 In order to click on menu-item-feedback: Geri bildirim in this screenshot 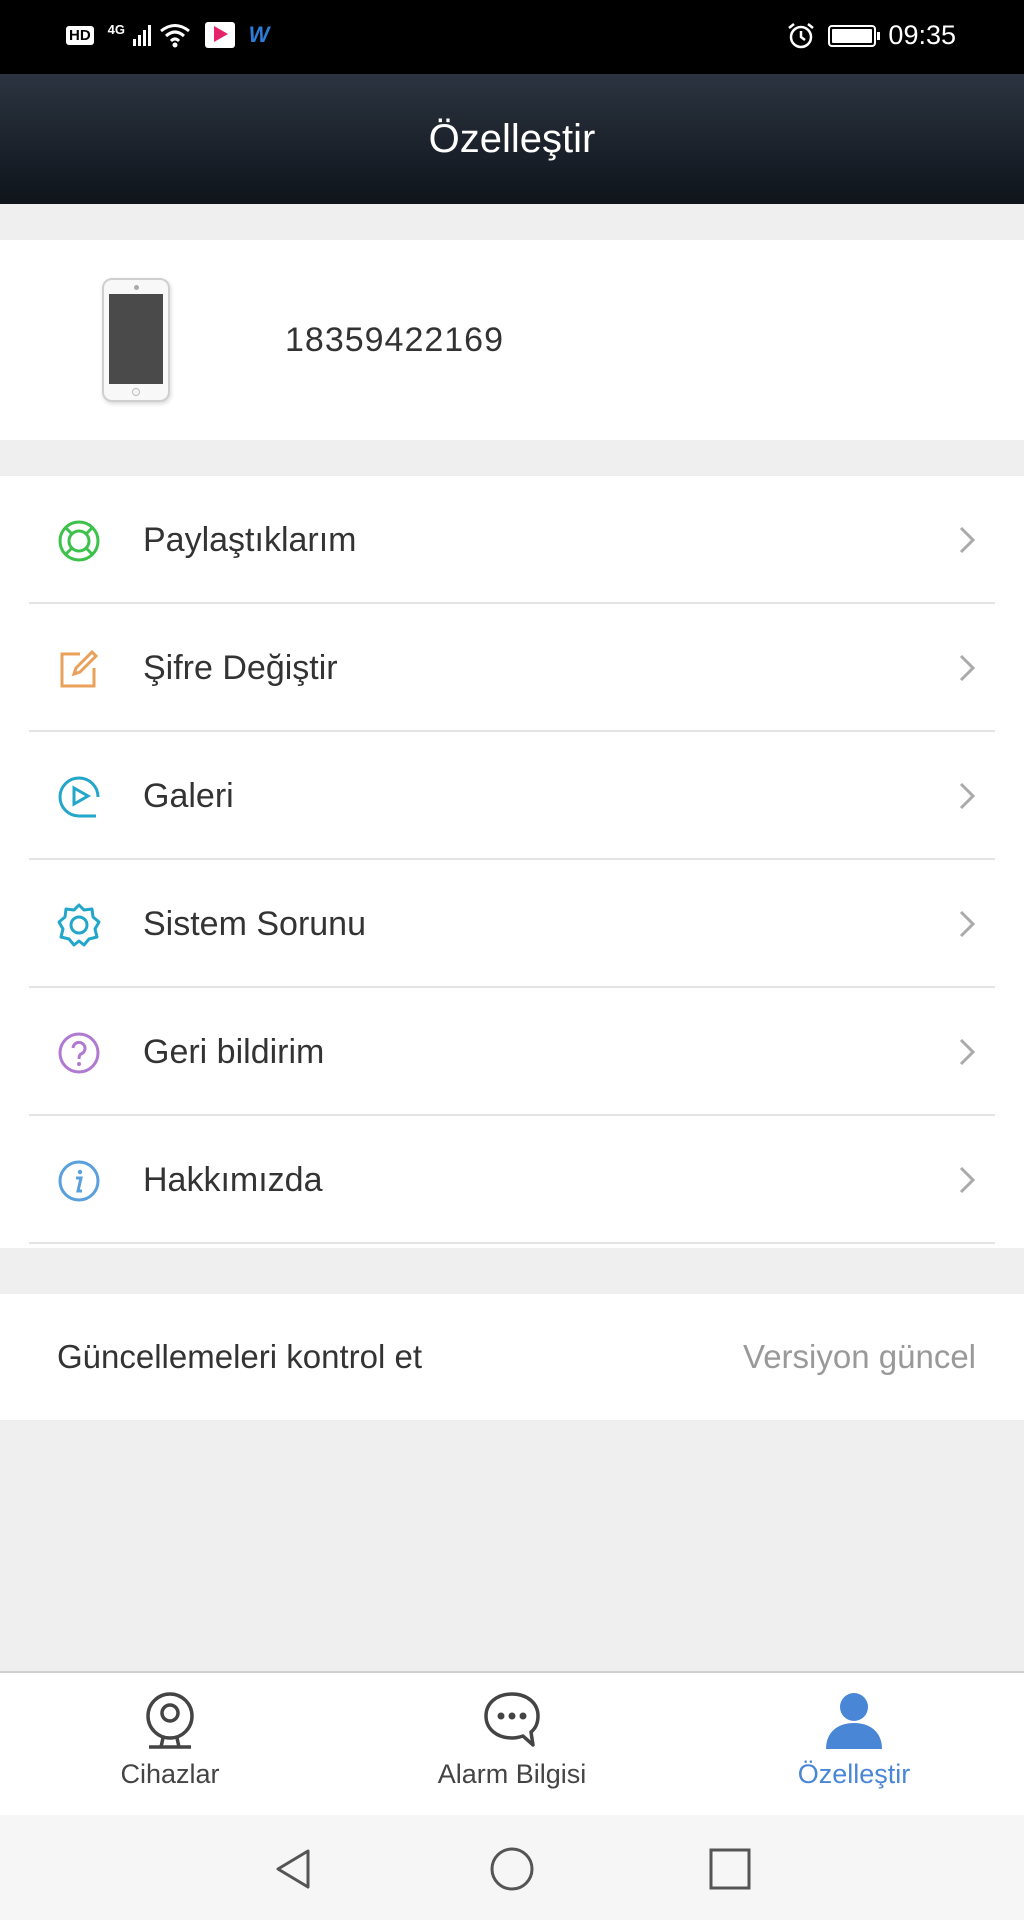, I will do `click(512, 1052)`.